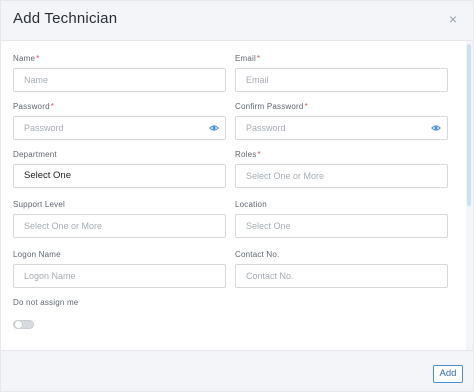  Describe the element at coordinates (341, 80) in the screenshot. I see `email-input: Email` at that location.